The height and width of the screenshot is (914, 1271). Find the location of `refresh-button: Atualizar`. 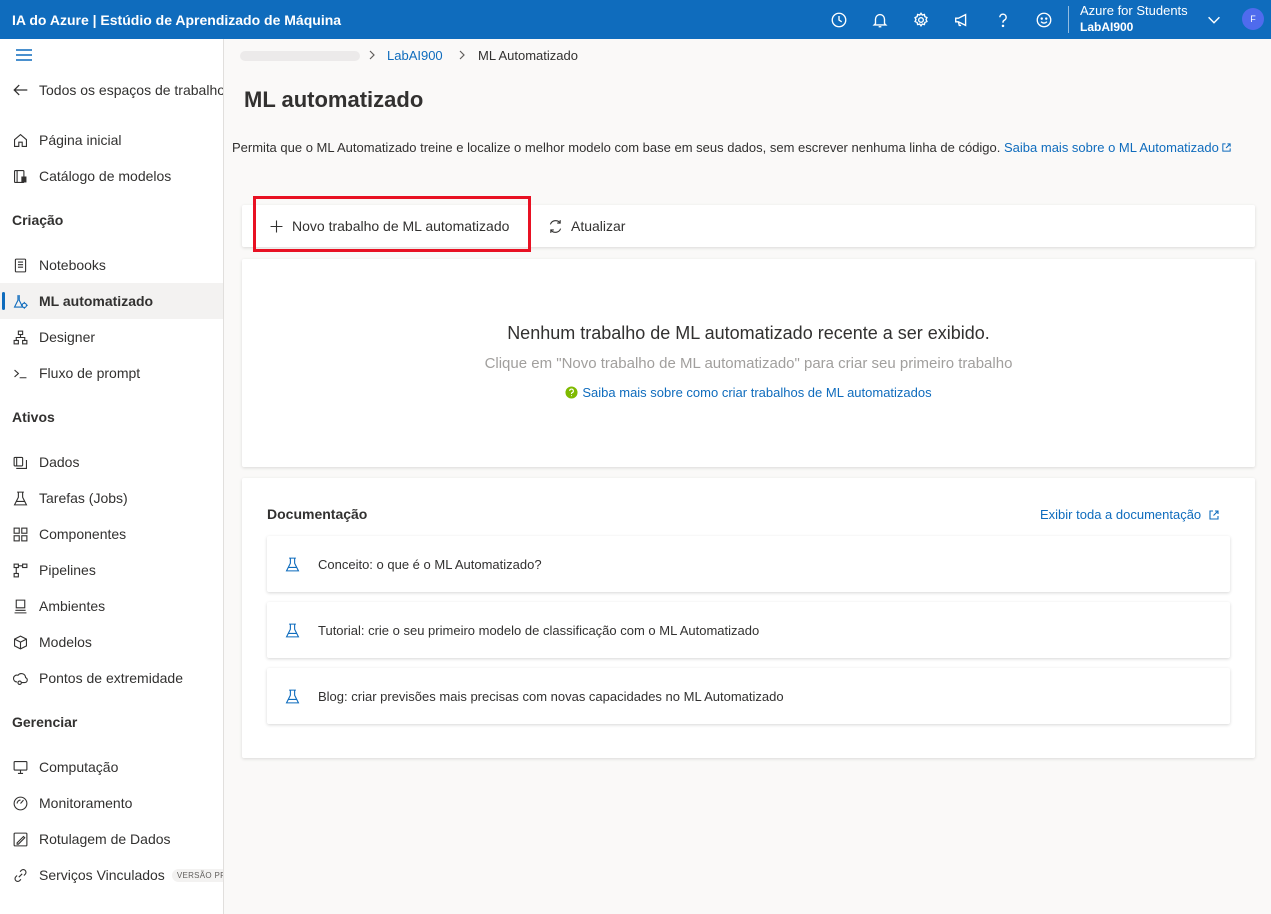

refresh-button: Atualizar is located at coordinates (586, 226).